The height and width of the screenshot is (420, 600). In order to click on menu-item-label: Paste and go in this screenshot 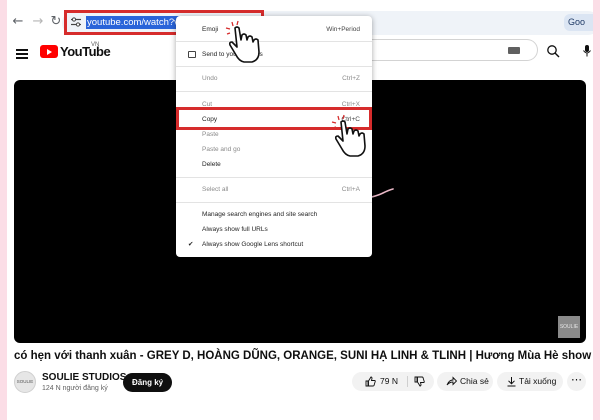, I will do `click(221, 149)`.